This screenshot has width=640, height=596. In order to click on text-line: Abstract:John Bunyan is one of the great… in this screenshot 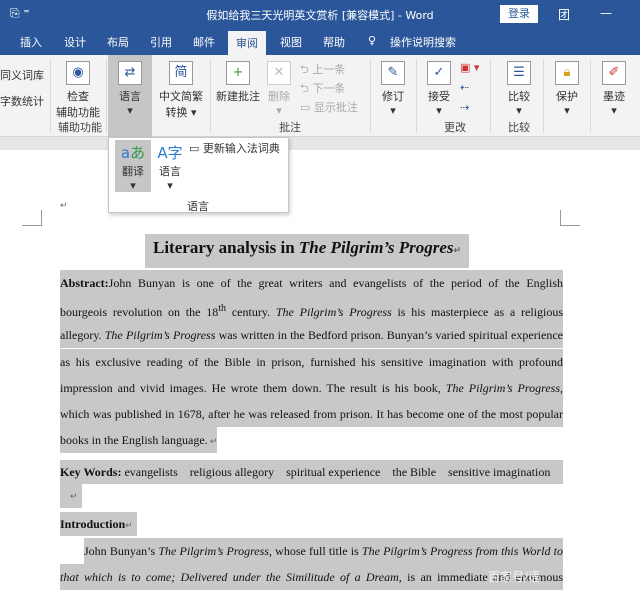, I will do `click(311, 283)`.